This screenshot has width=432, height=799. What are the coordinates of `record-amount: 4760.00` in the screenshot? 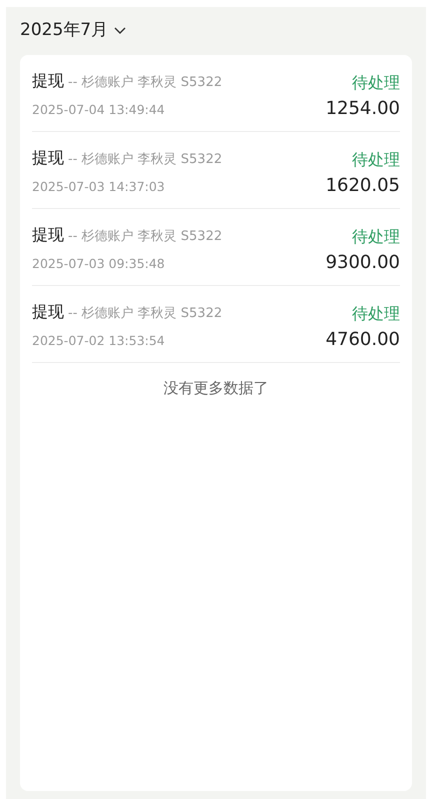 It's located at (363, 340).